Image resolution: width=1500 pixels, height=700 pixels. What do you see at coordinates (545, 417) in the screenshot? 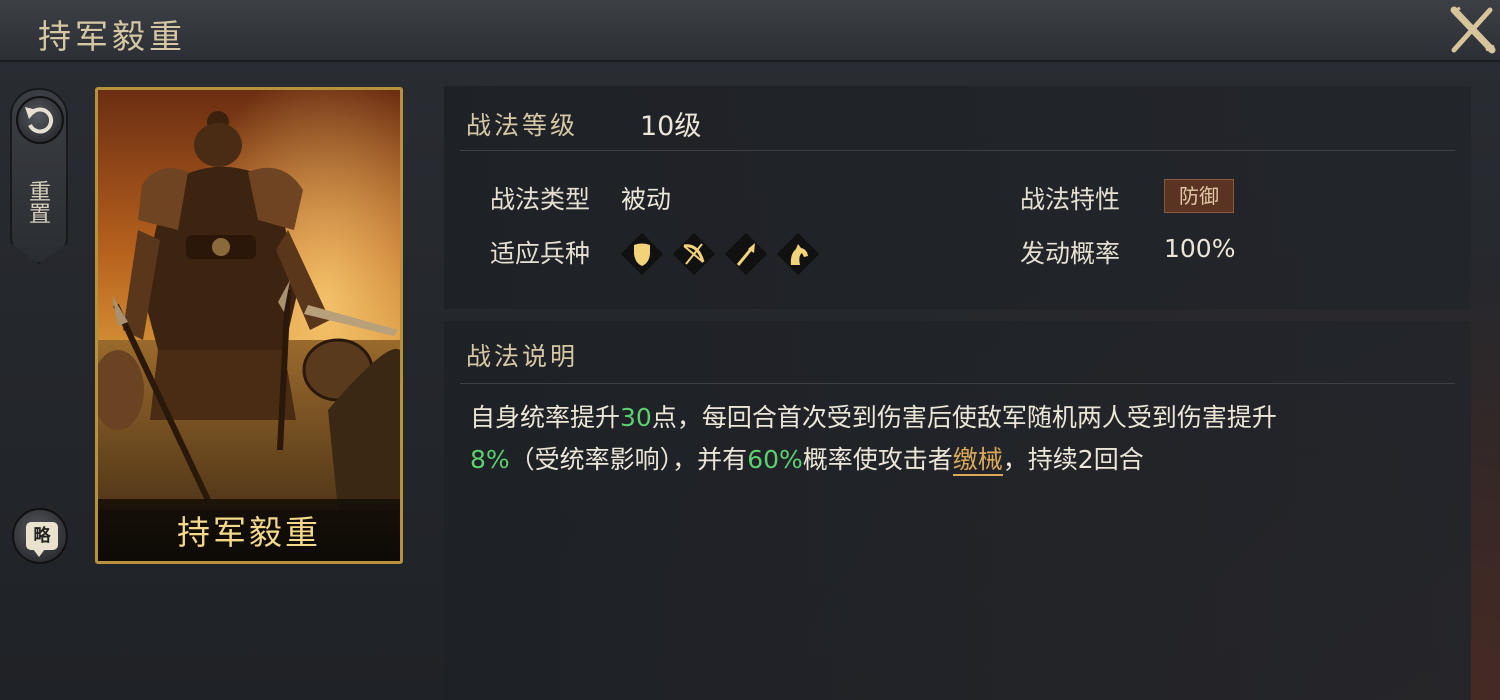
I see `desc-text-segment: 自身统率提升` at bounding box center [545, 417].